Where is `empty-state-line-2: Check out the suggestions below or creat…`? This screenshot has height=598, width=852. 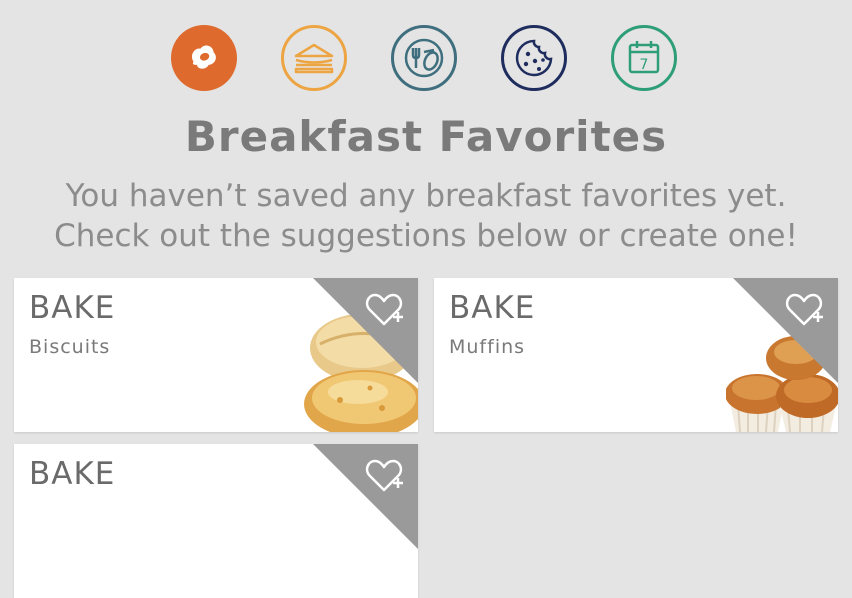 empty-state-line-2: Check out the suggestions below or creat… is located at coordinates (426, 236).